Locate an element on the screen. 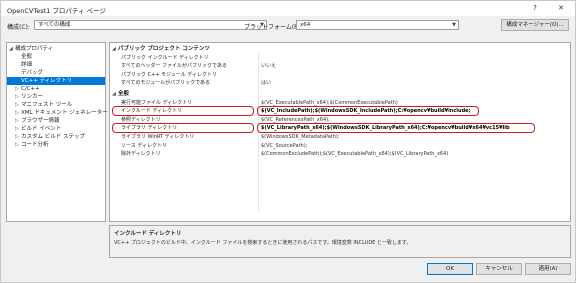  platform-value: x64 is located at coordinates (305, 25).